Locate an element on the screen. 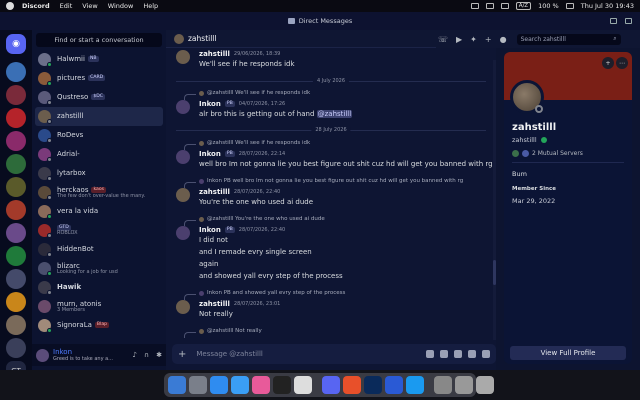 This screenshot has height=400, width=640. menu-app-discord: Discord is located at coordinates (36, 6).